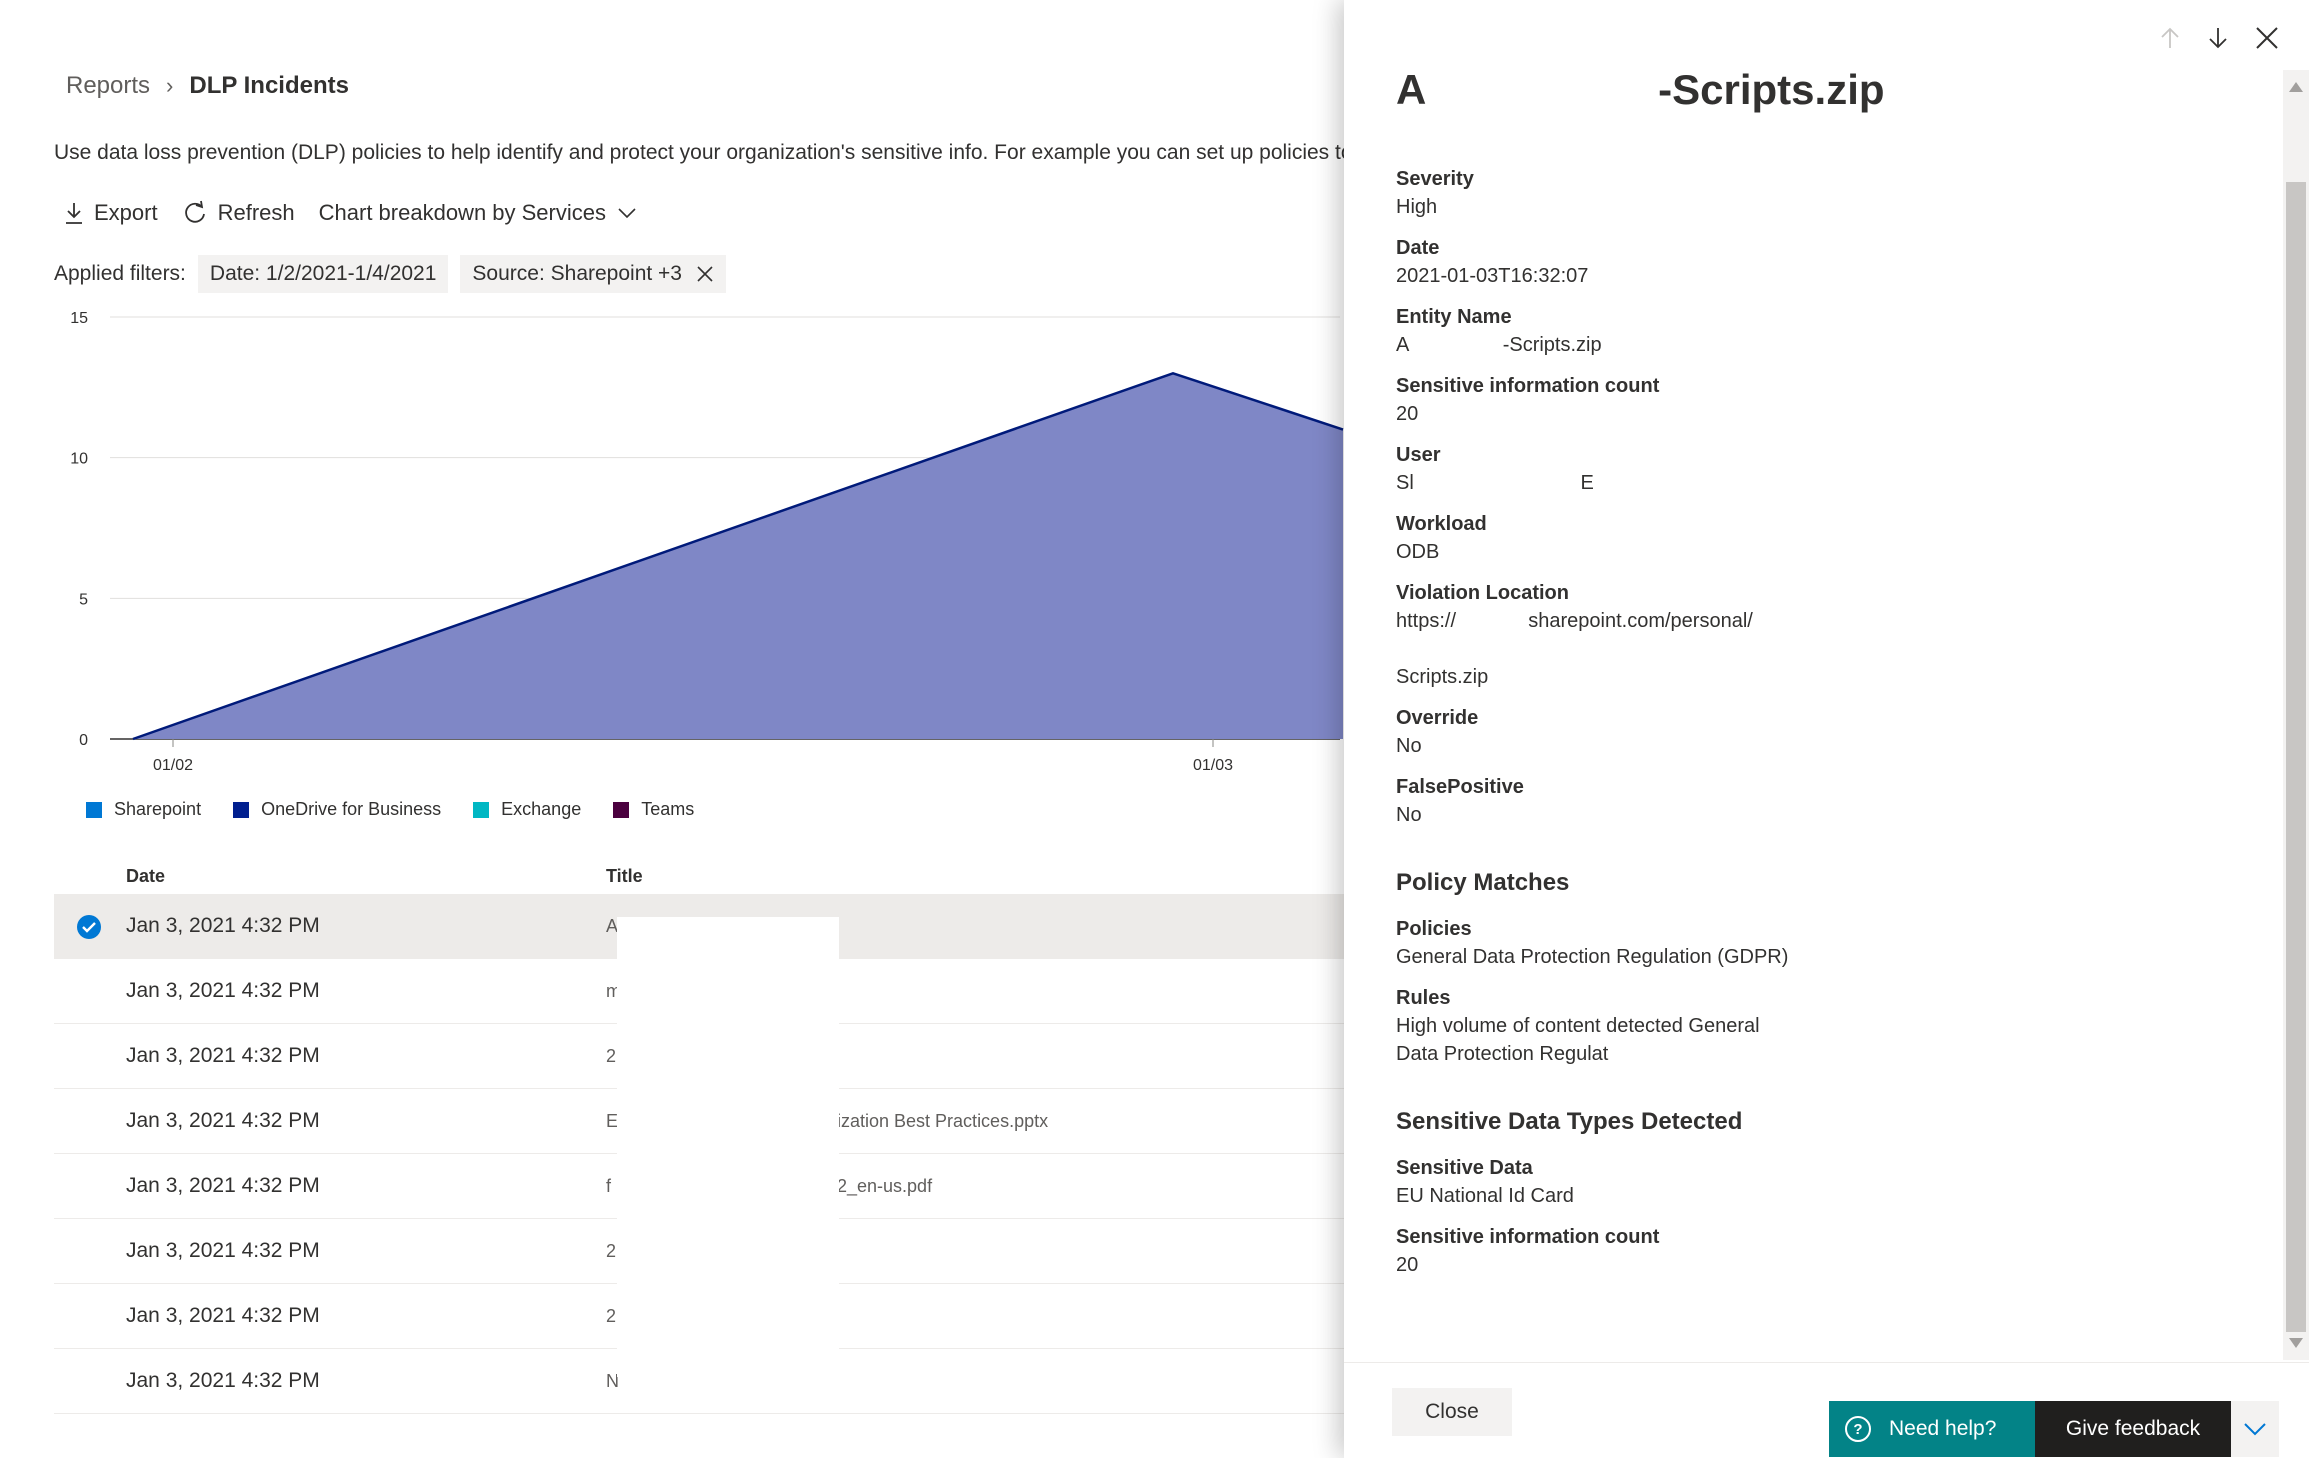 The height and width of the screenshot is (1458, 2309). I want to click on arrow-down-icon, so click(2218, 38).